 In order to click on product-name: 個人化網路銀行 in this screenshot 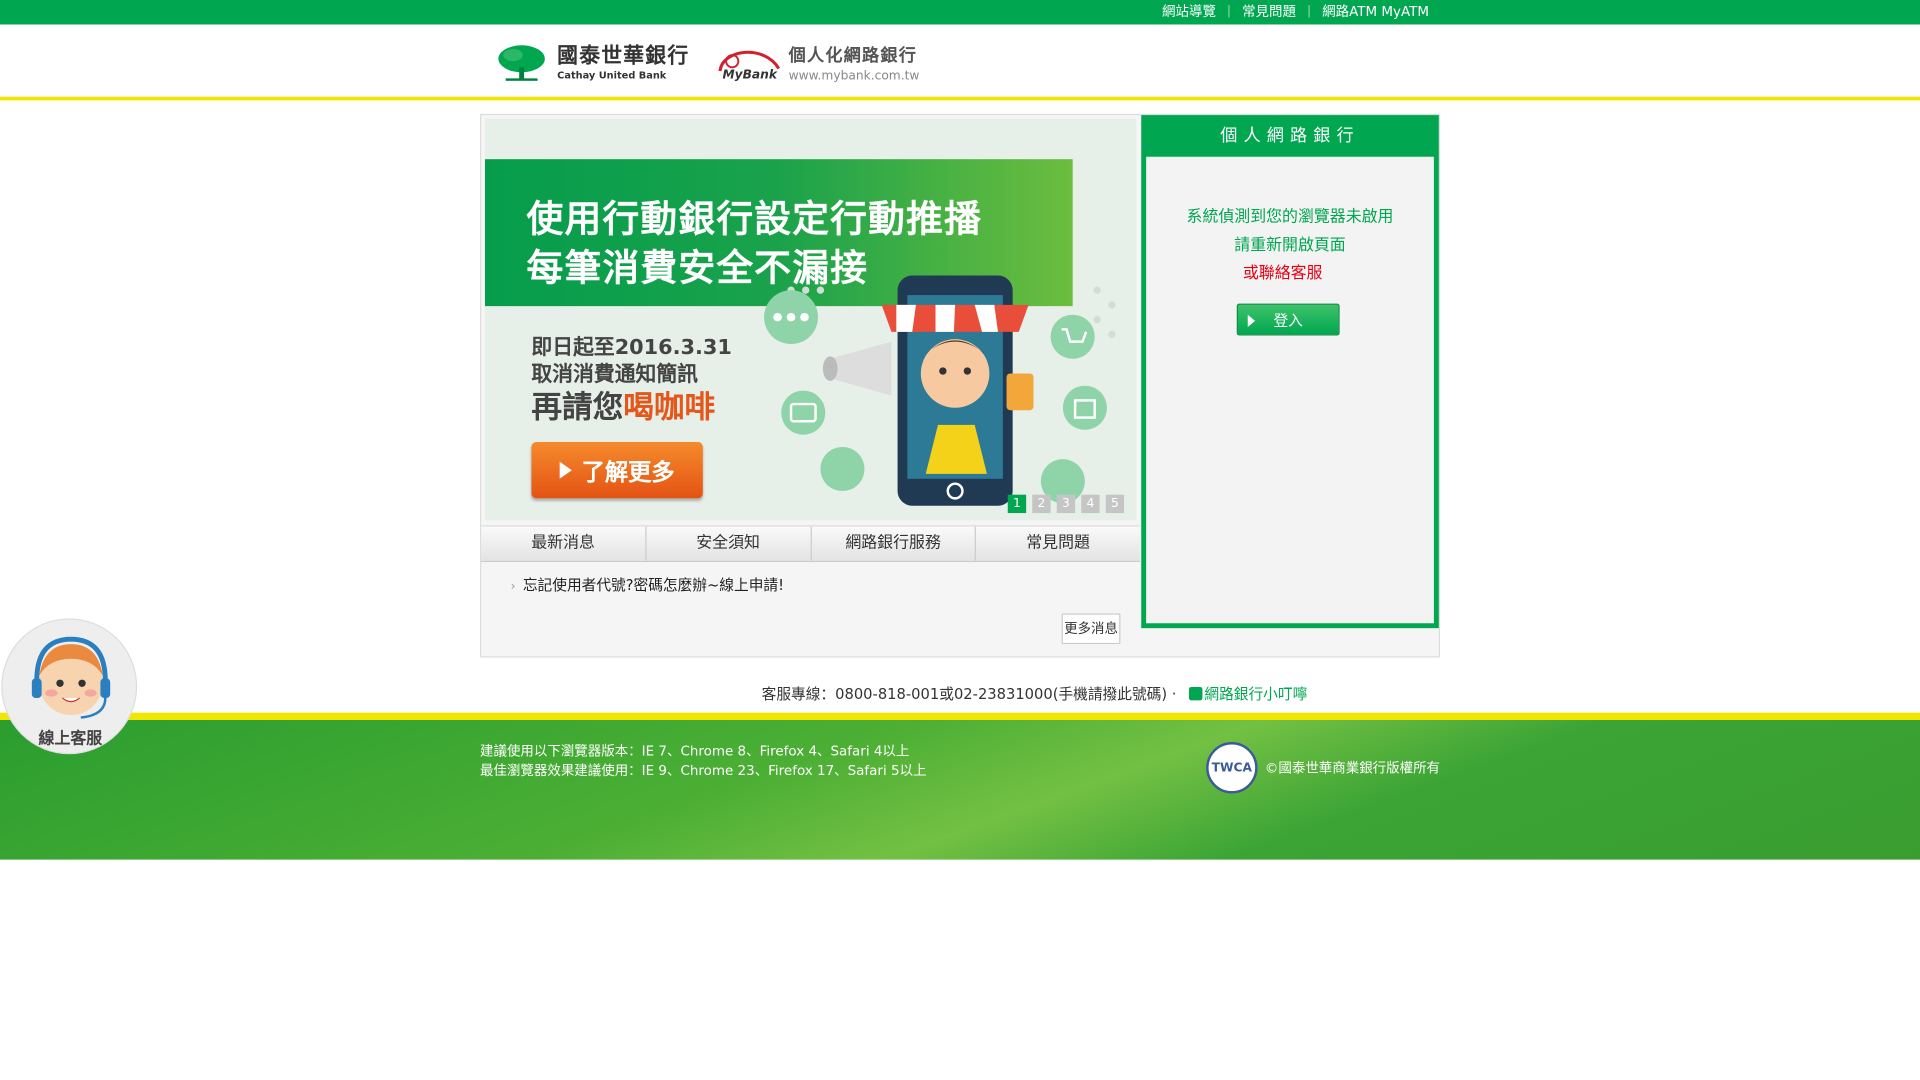, I will do `click(853, 55)`.